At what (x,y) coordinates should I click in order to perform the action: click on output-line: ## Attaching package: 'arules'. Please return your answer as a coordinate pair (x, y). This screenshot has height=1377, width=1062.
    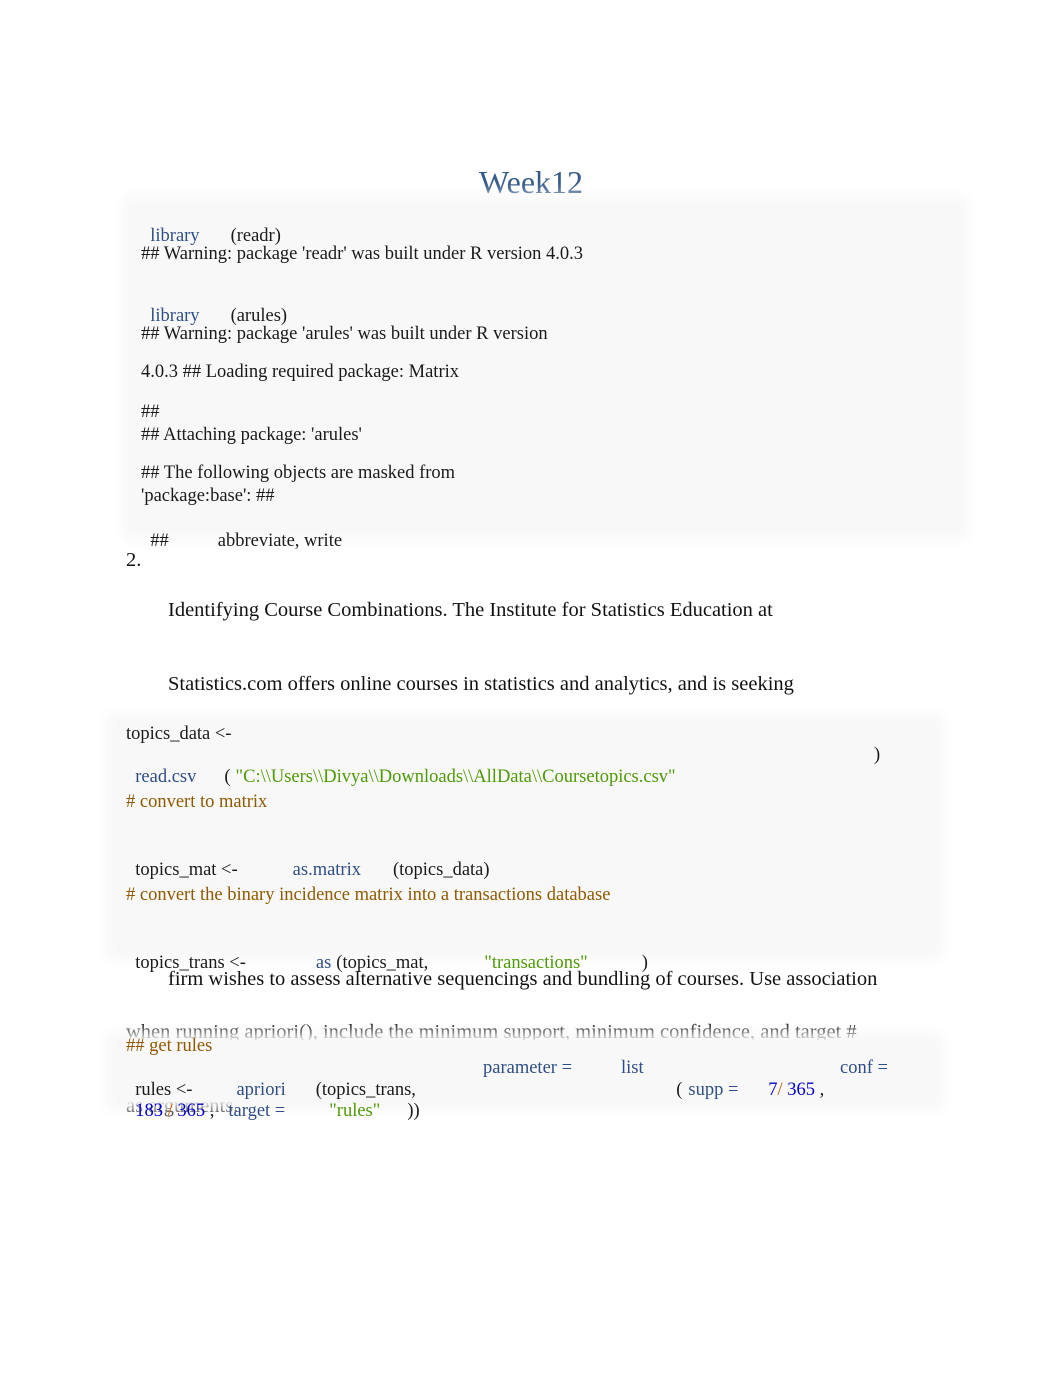
    Looking at the image, I should click on (251, 435).